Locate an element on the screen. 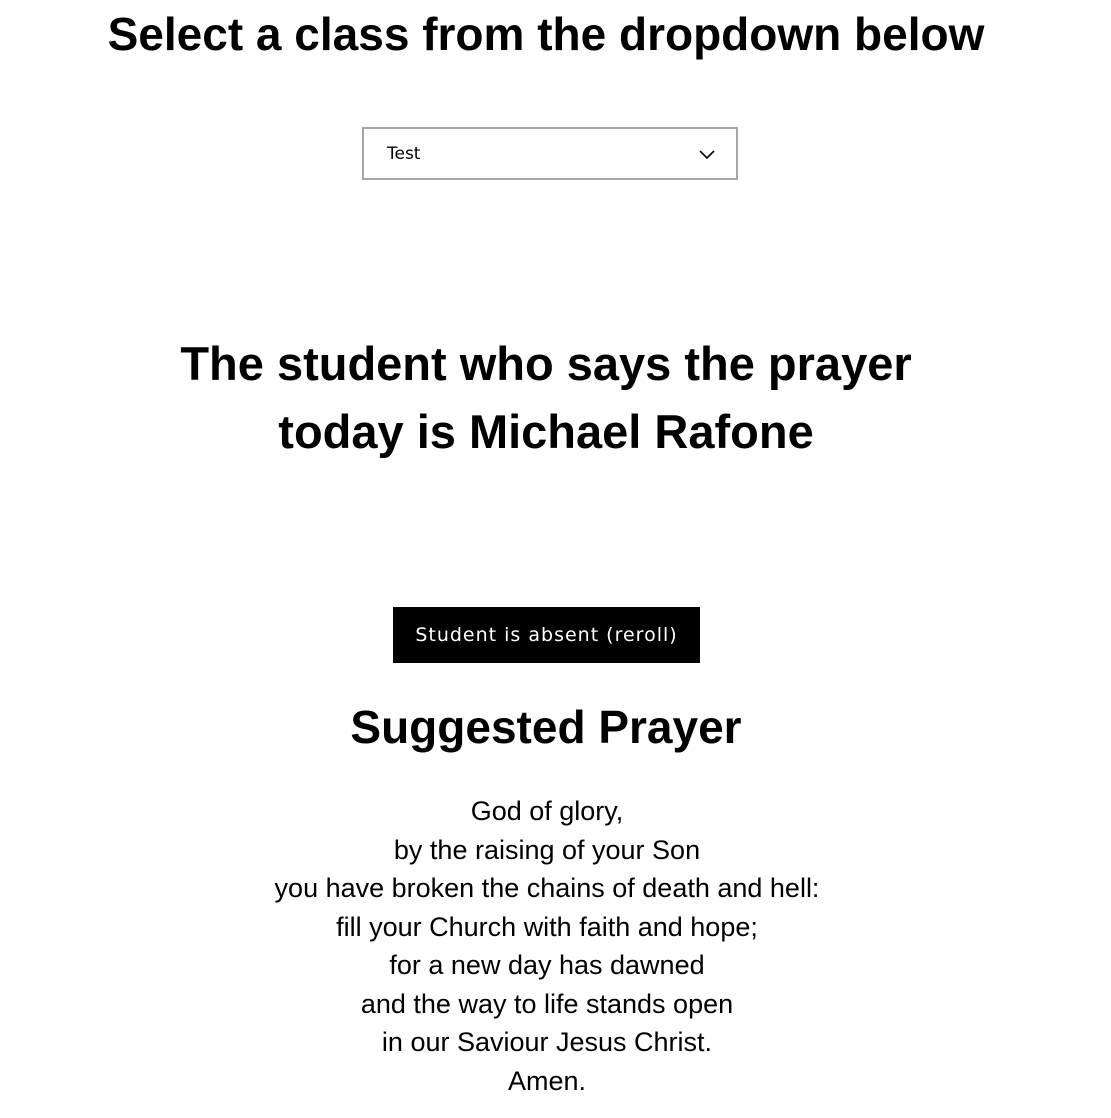 The image size is (1111, 1118). prayer-line: and the way to life stands open is located at coordinates (547, 1003).